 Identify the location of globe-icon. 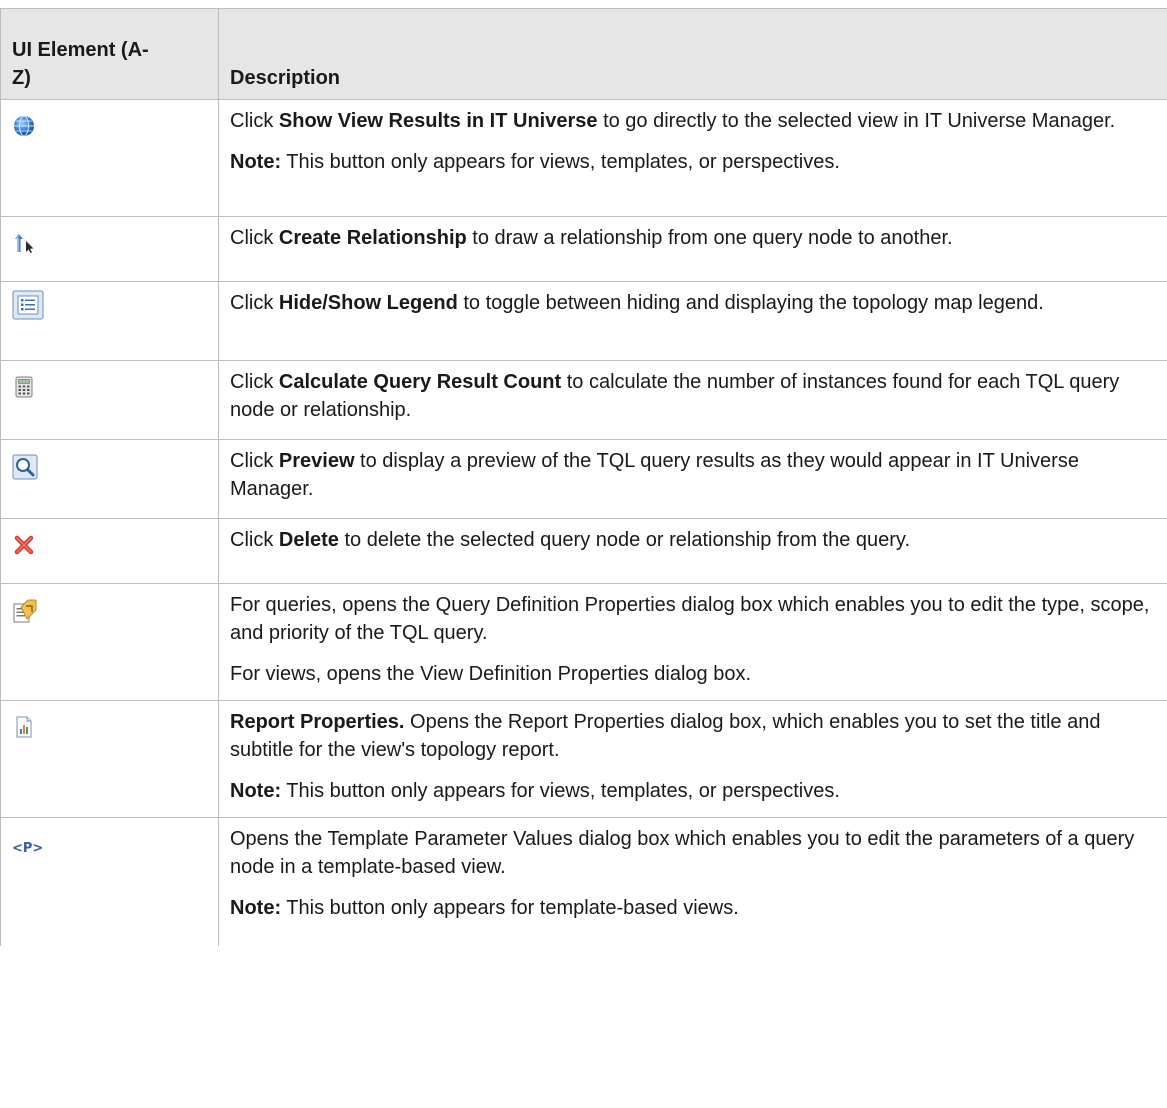
(24, 126).